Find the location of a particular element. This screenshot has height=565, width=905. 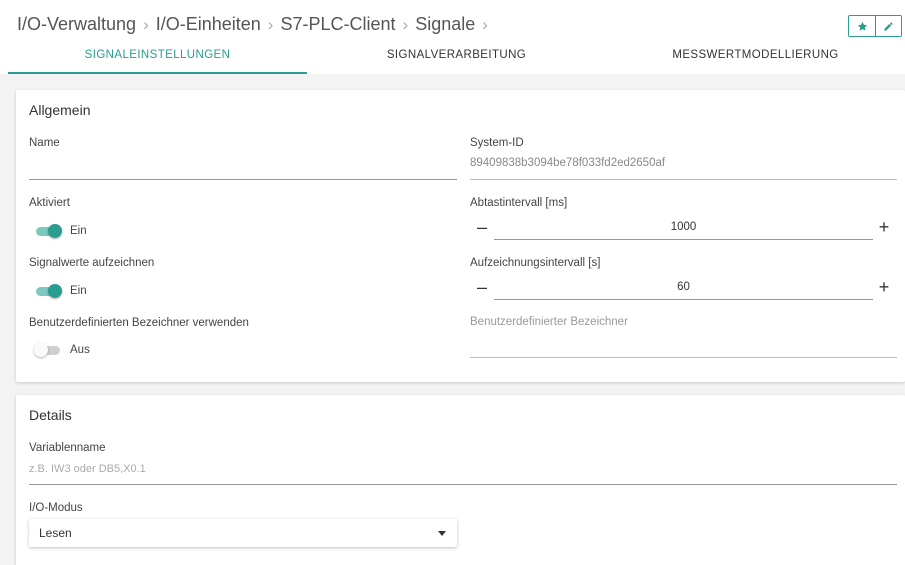

name-input-underline is located at coordinates (243, 179).